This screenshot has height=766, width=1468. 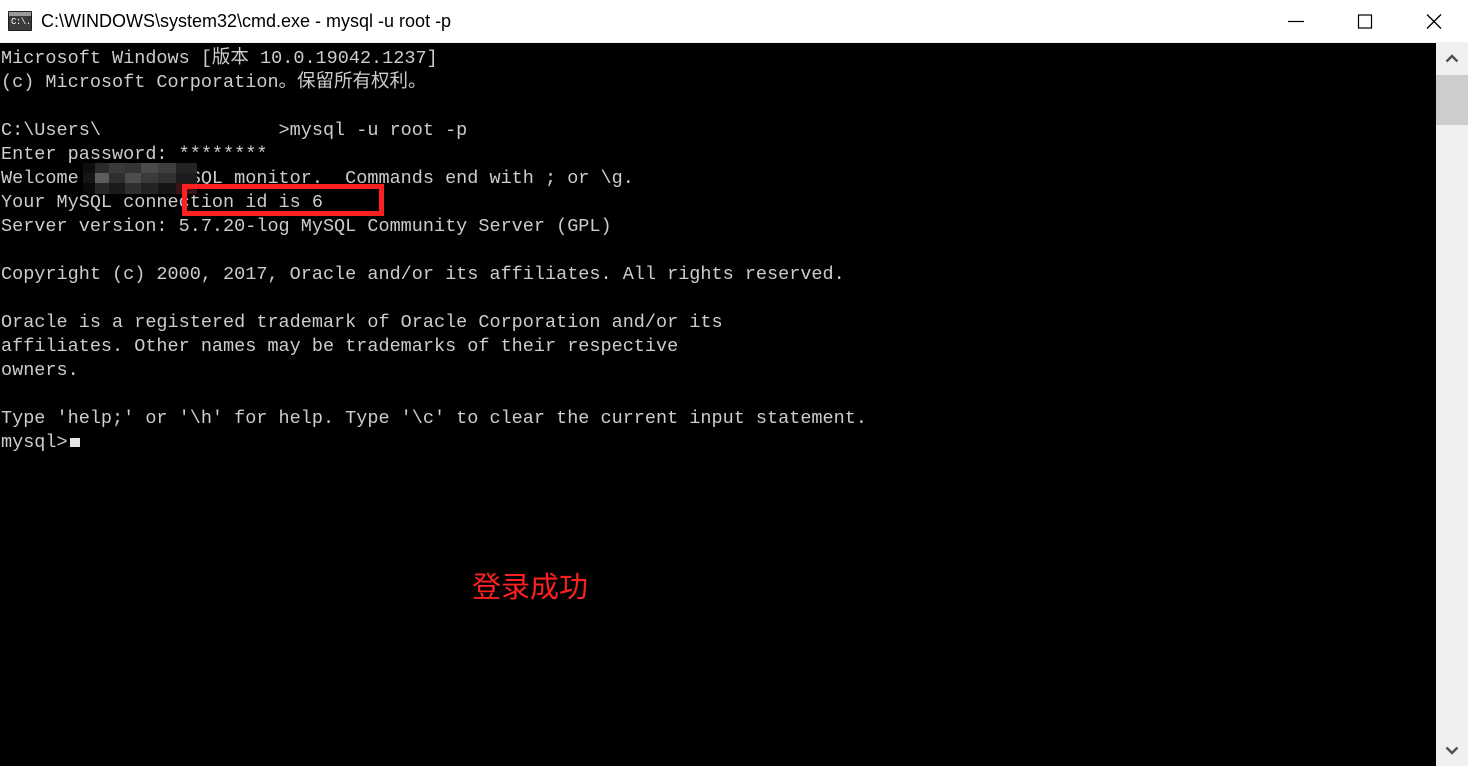 I want to click on password-highlight-box, so click(x=283, y=200).